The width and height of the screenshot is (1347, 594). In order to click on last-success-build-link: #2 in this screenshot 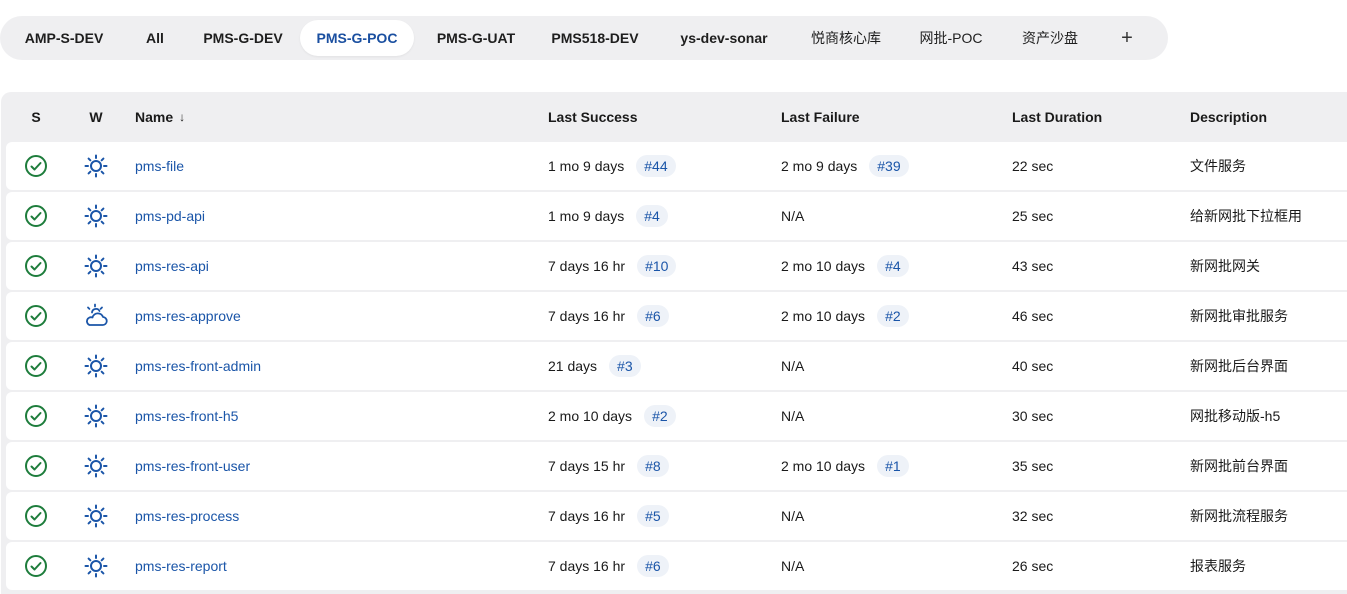, I will do `click(660, 416)`.